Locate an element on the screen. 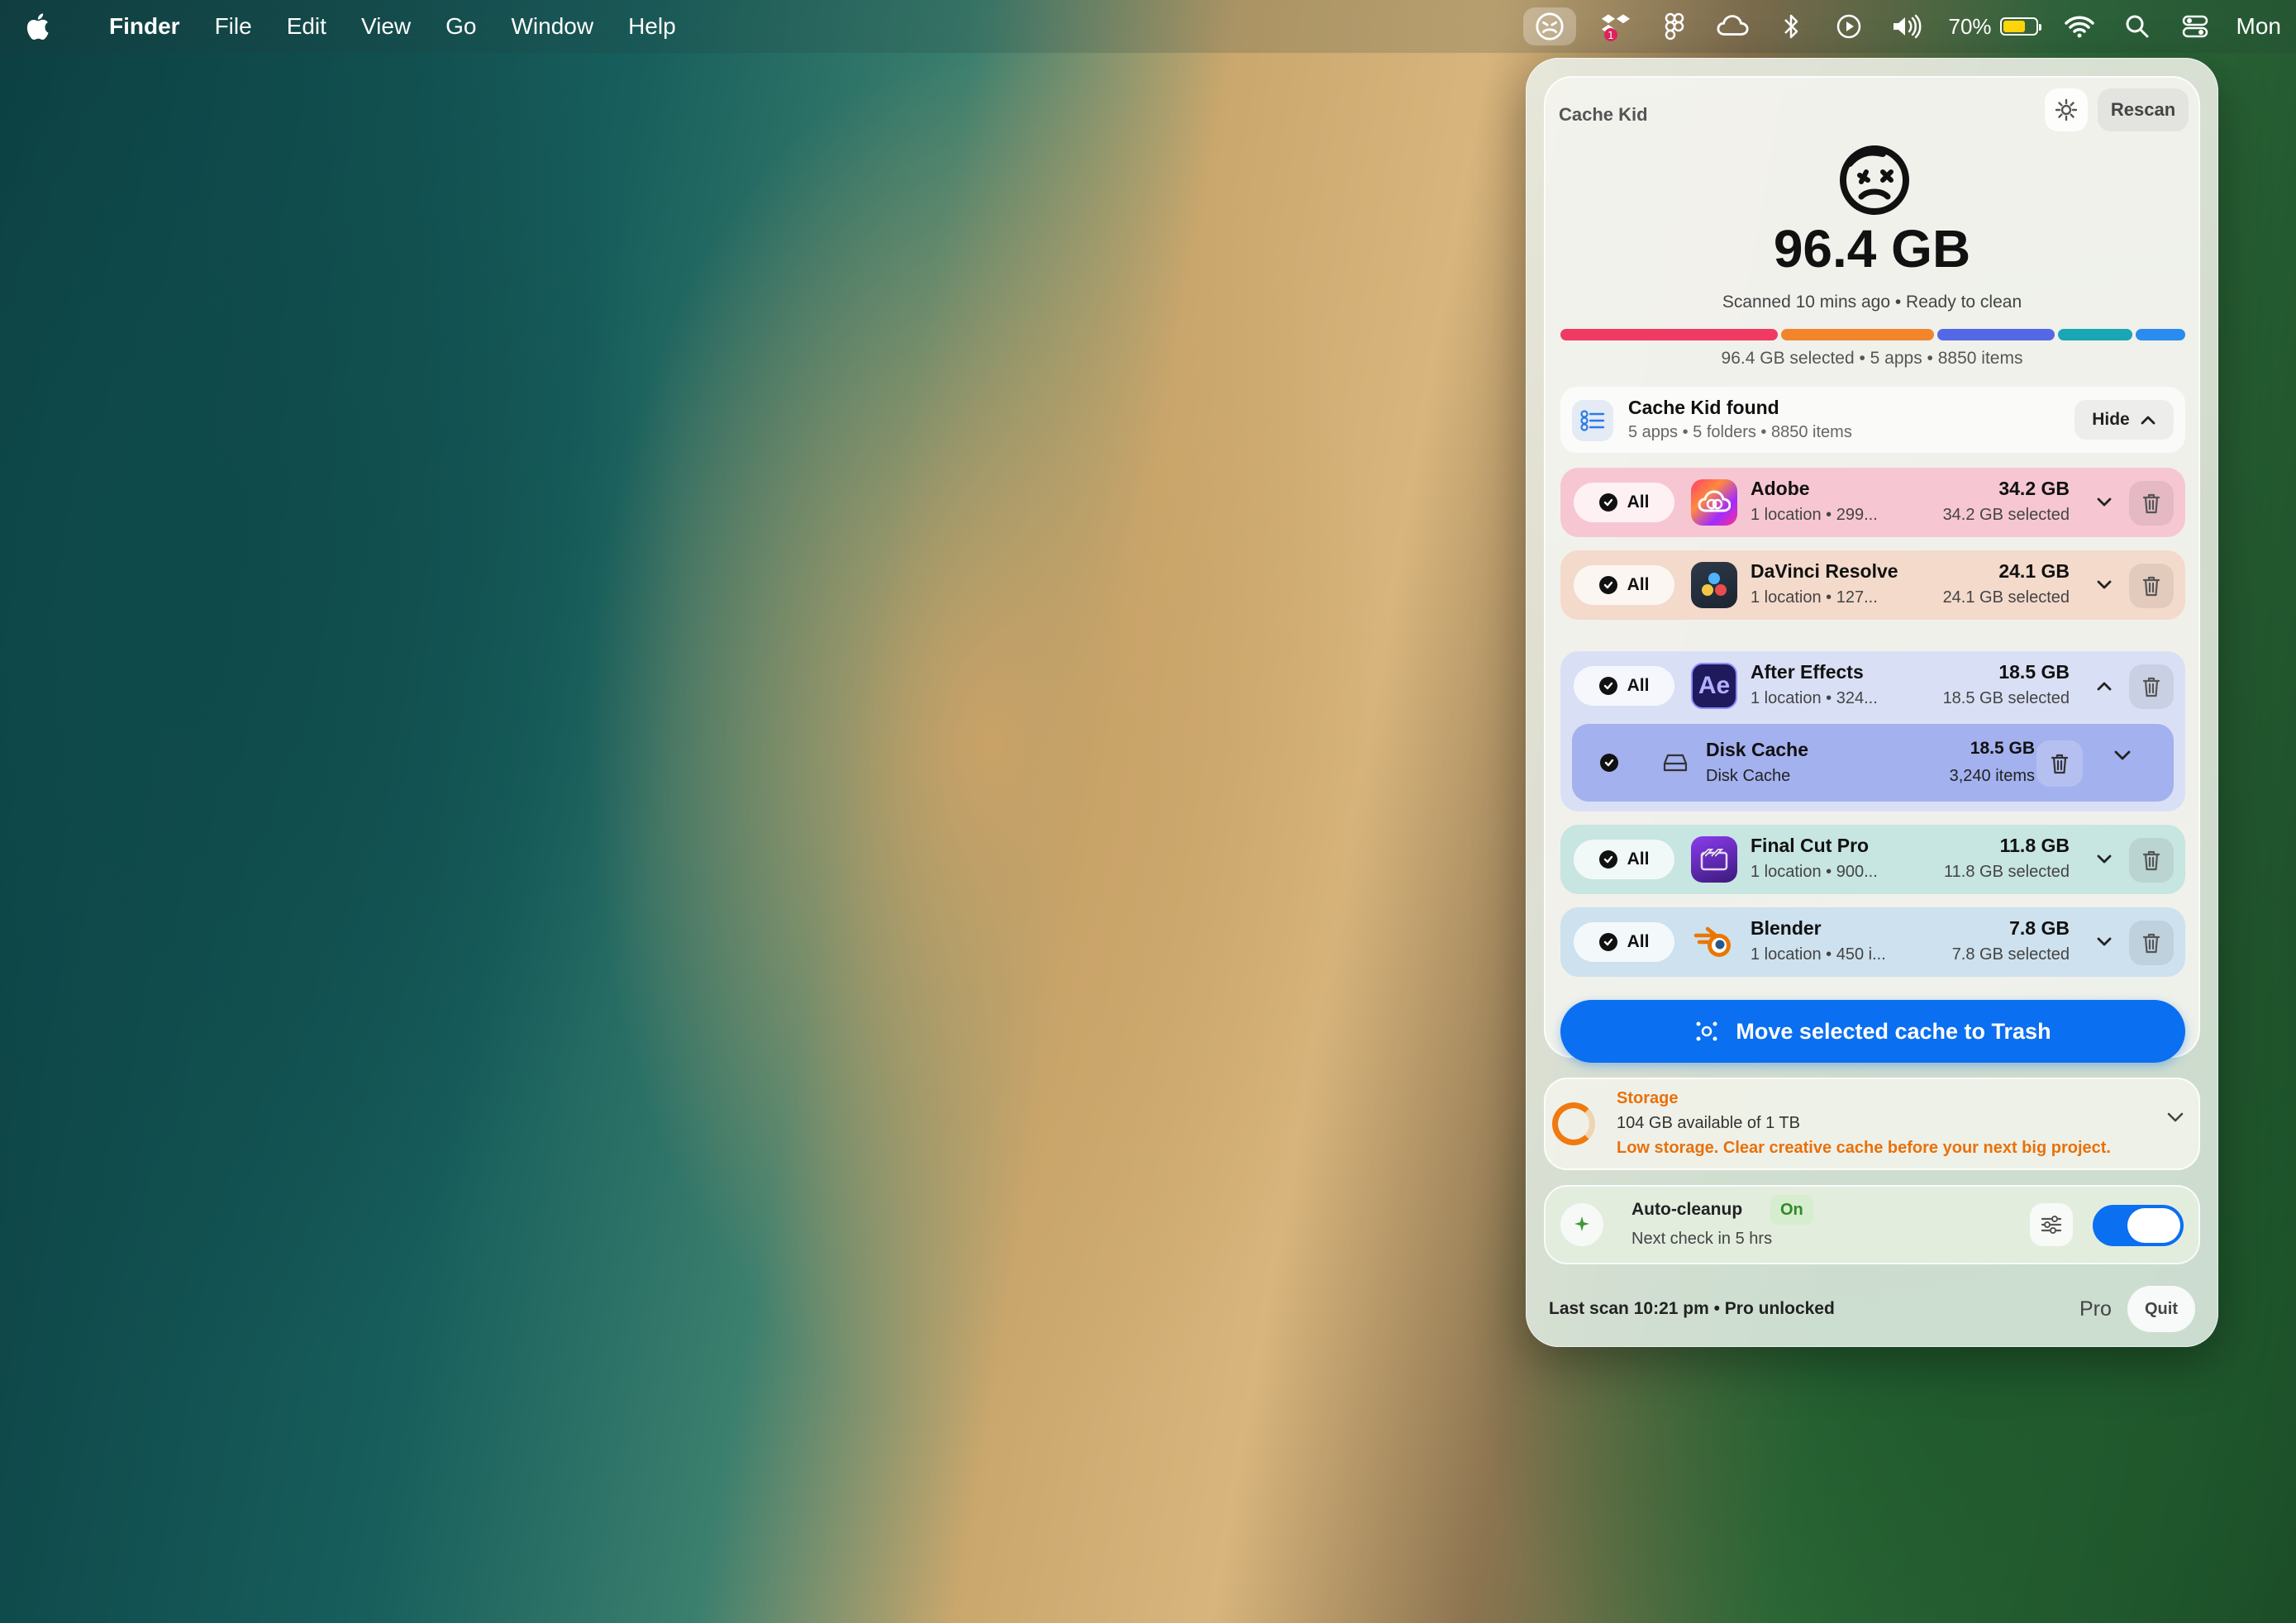  battery-fill is located at coordinates (2015, 27).